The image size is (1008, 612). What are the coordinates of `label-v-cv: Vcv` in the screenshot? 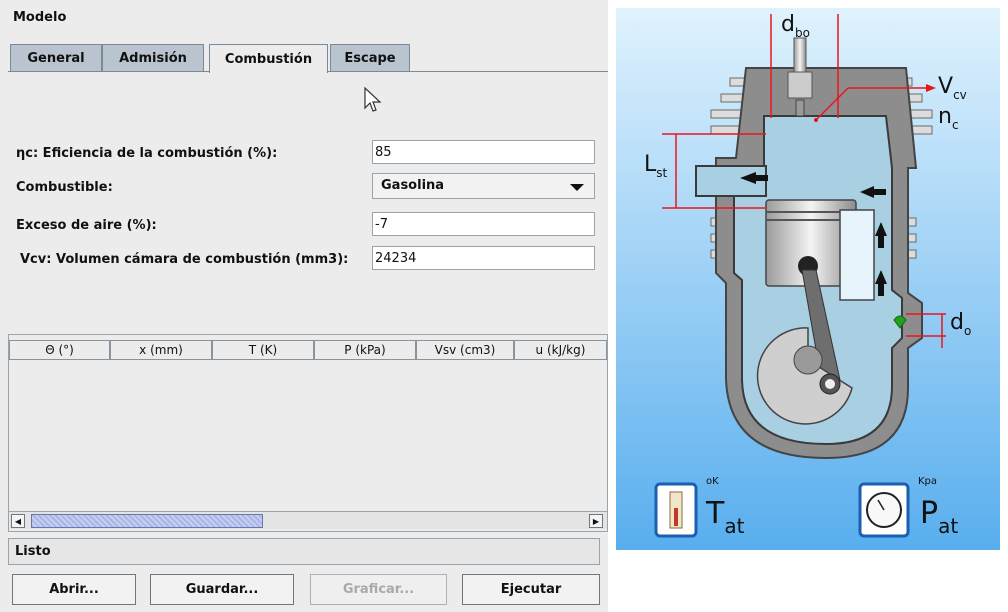 It's located at (952, 88).